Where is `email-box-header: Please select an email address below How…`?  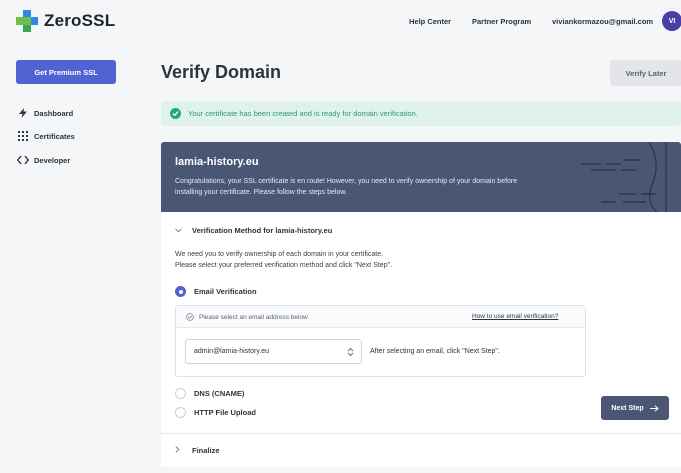 email-box-header: Please select an email address below How… is located at coordinates (380, 317).